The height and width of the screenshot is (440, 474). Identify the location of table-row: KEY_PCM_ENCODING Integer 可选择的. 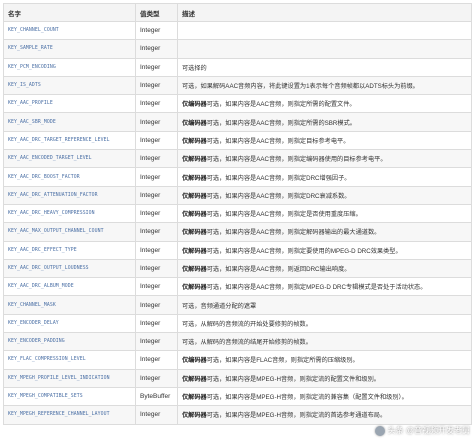
(237, 67).